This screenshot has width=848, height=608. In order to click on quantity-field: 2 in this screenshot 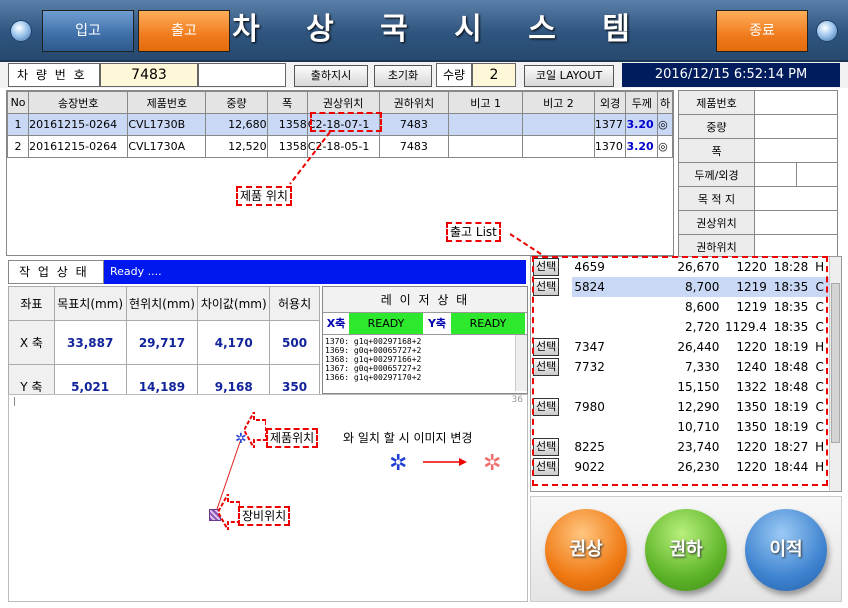, I will do `click(494, 75)`.